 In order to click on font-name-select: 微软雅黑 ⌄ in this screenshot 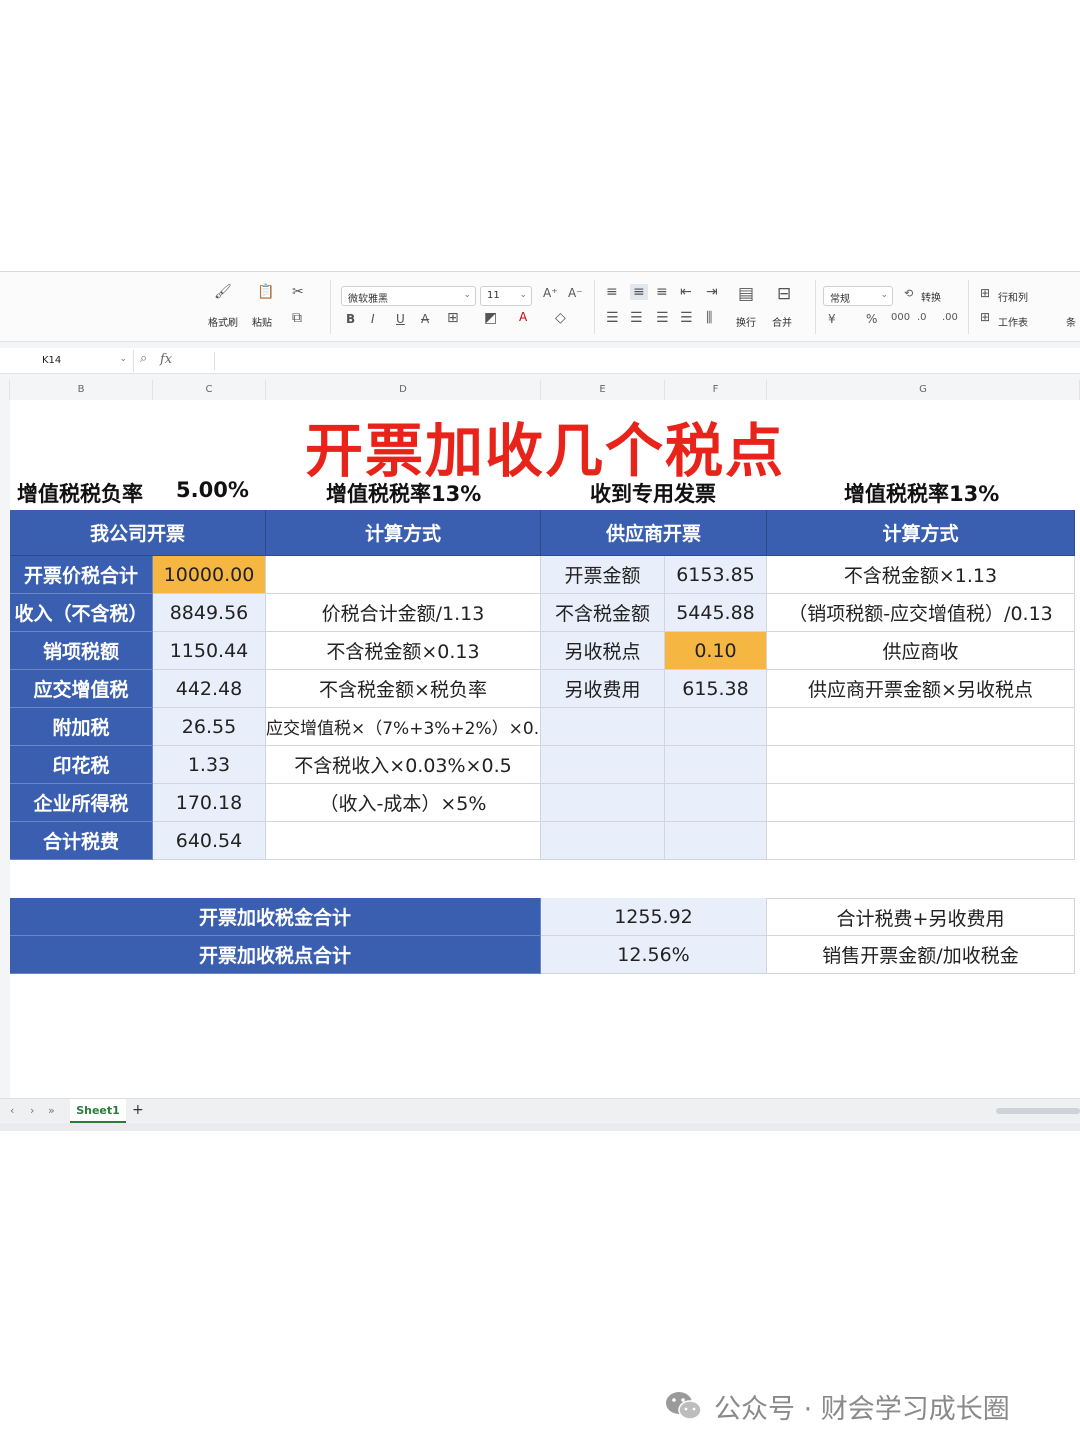, I will do `click(408, 296)`.